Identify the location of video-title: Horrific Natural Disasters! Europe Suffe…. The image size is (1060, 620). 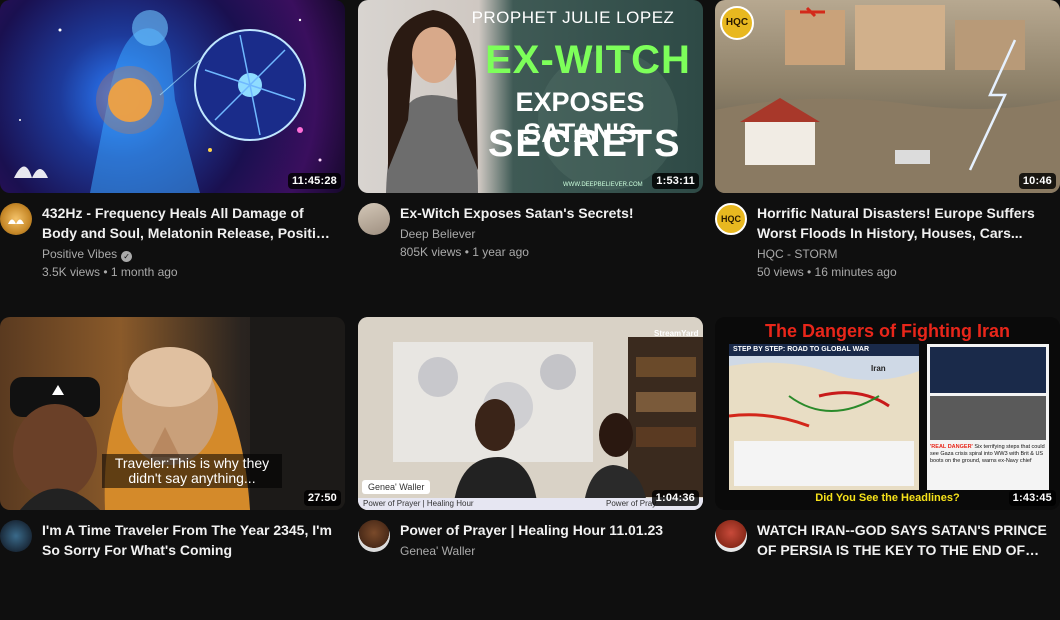
(902, 223).